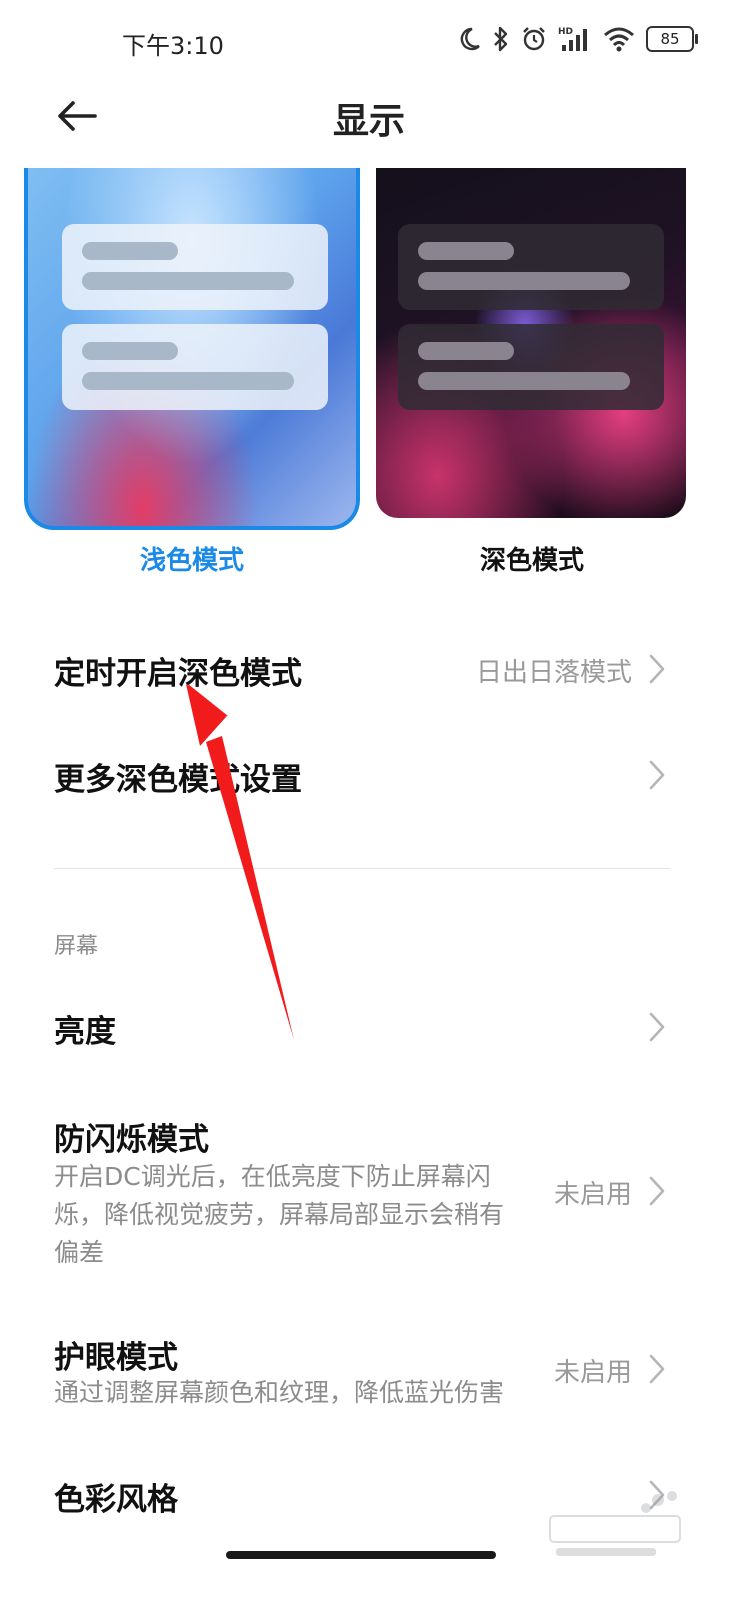 The width and height of the screenshot is (738, 1600). I want to click on row-subtitle: 通过调整屏幕颜色和纹理，降低蓝光伤害, so click(279, 1392).